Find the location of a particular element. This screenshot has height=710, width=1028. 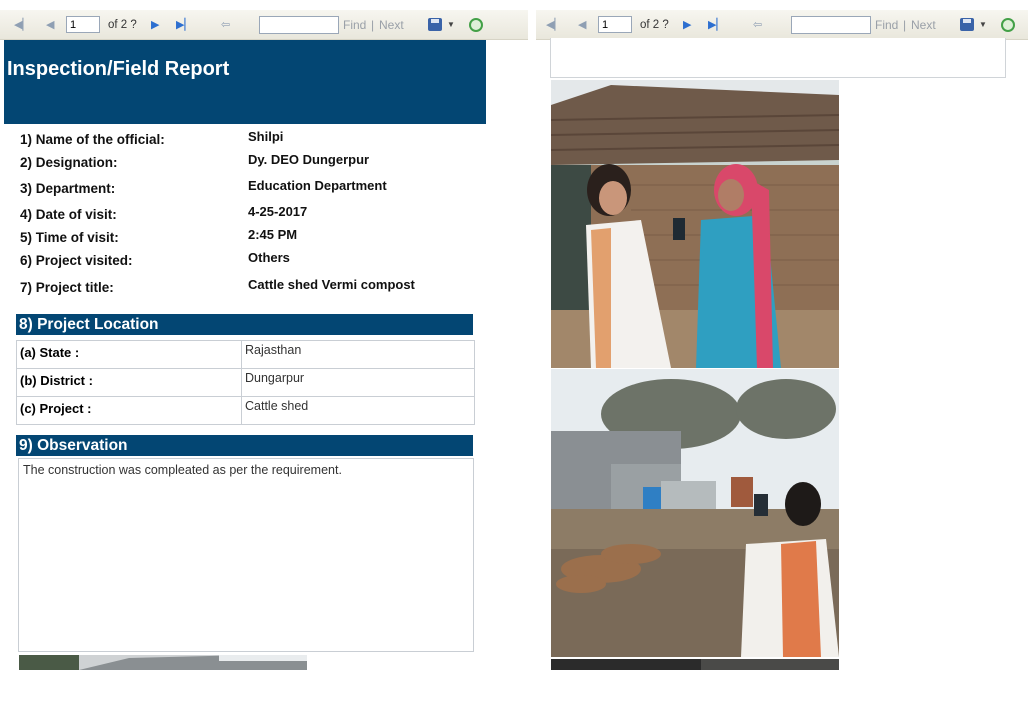

table-row: (a) State : Rajasthan is located at coordinates (245, 354).